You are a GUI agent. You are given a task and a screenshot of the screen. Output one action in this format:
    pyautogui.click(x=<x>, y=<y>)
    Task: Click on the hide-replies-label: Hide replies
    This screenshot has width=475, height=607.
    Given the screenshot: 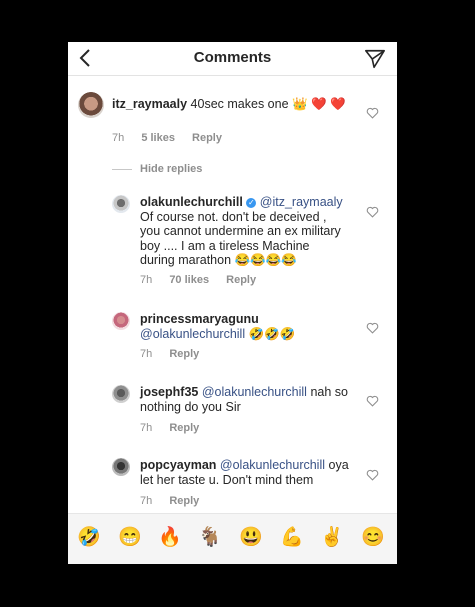 What is the action you would take?
    pyautogui.click(x=171, y=169)
    